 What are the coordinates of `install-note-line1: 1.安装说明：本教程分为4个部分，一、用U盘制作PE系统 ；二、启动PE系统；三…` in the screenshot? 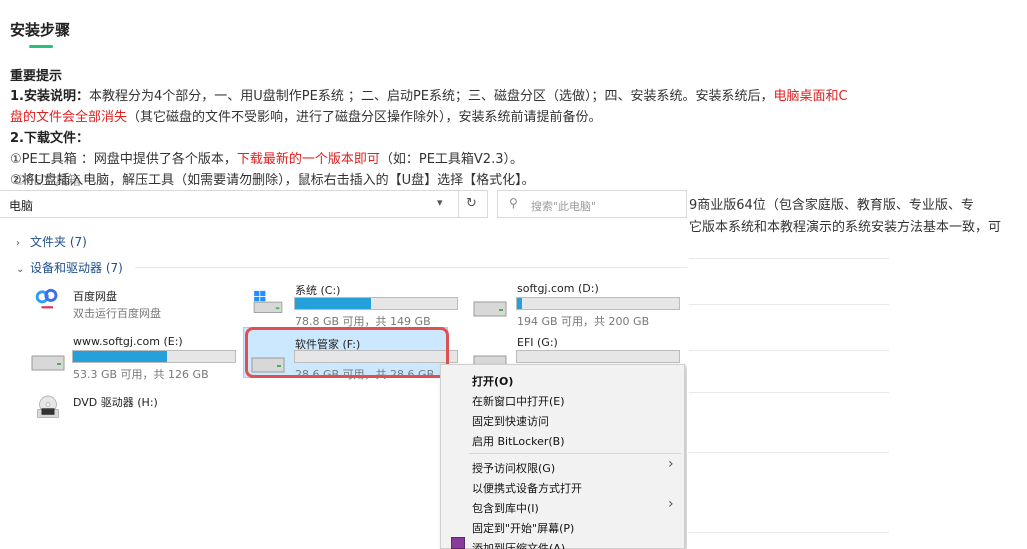 It's located at (429, 97).